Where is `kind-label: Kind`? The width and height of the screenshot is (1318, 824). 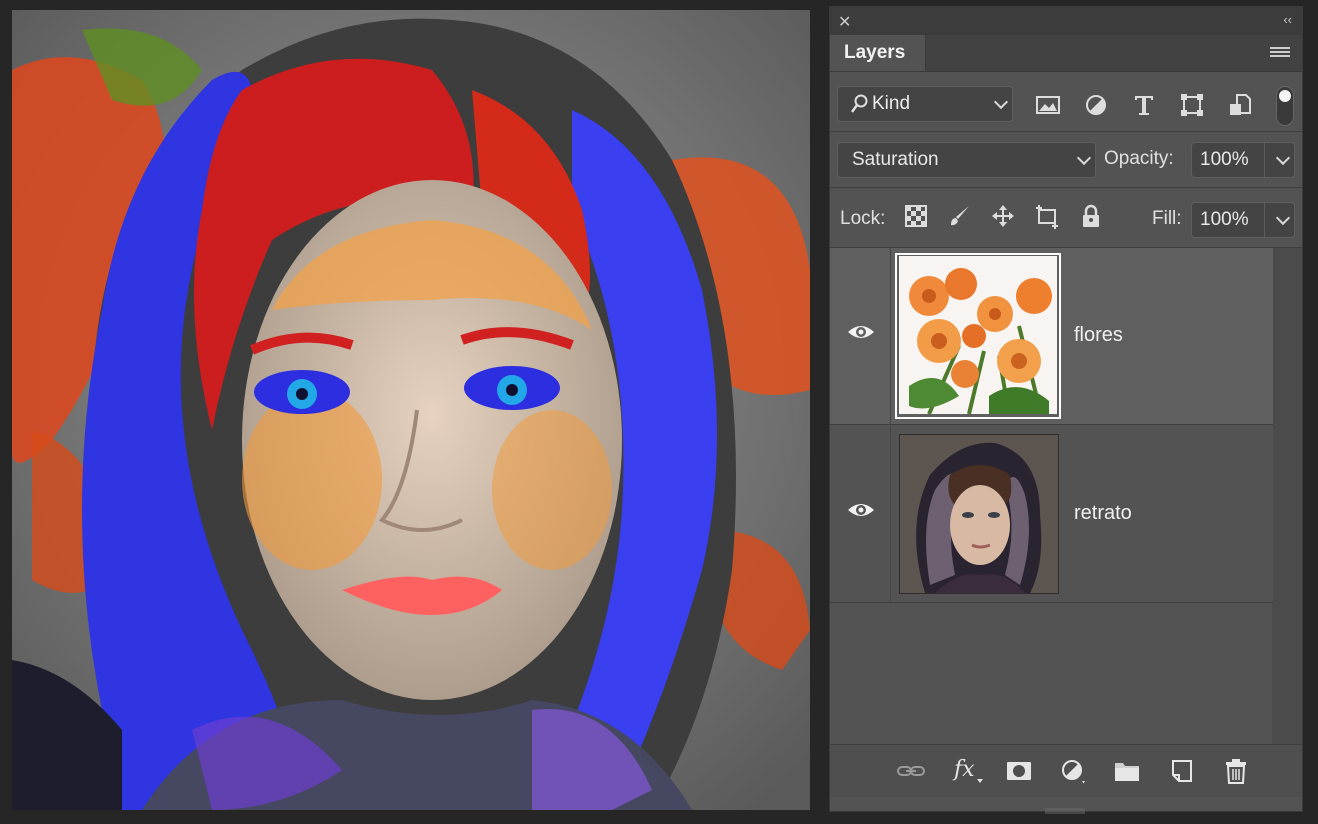 kind-label: Kind is located at coordinates (891, 103).